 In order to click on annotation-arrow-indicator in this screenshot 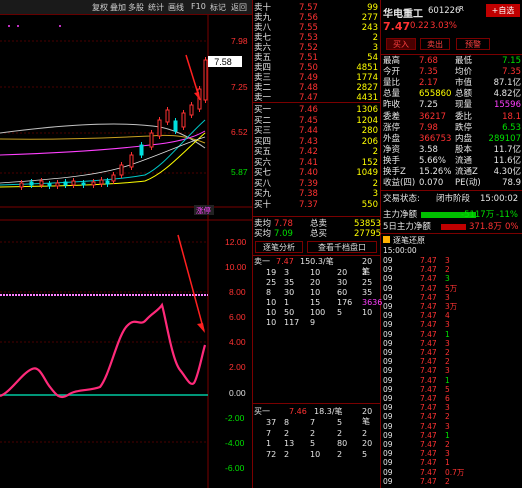, I will do `click(191, 283)`.